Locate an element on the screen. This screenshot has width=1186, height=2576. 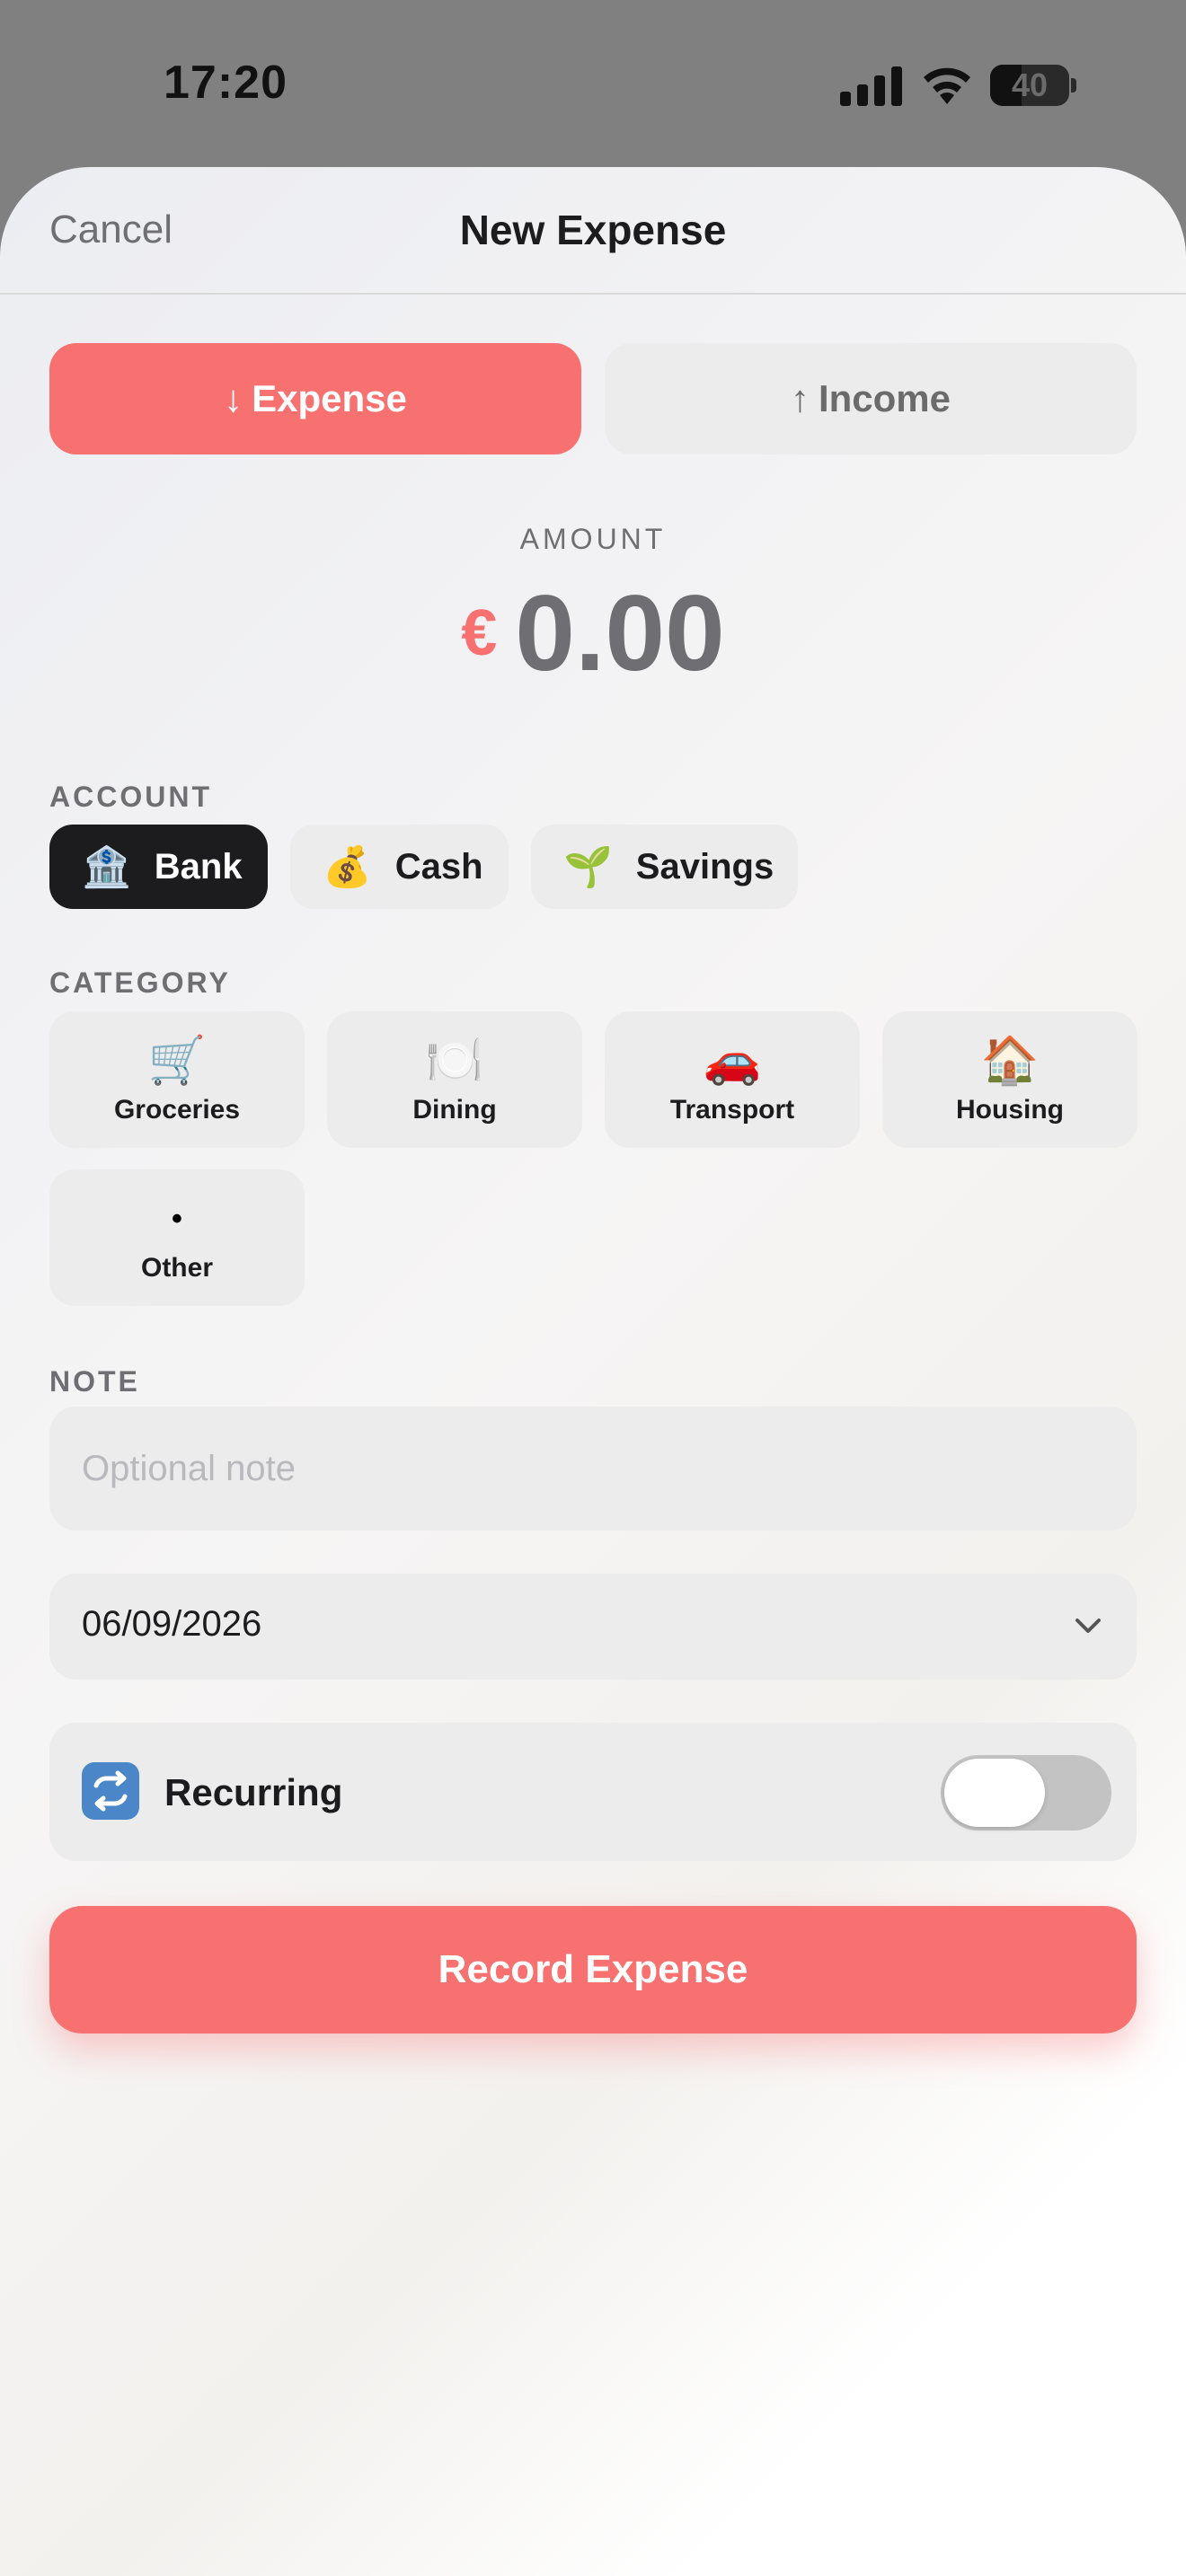
category-other: • Other is located at coordinates (177, 1237).